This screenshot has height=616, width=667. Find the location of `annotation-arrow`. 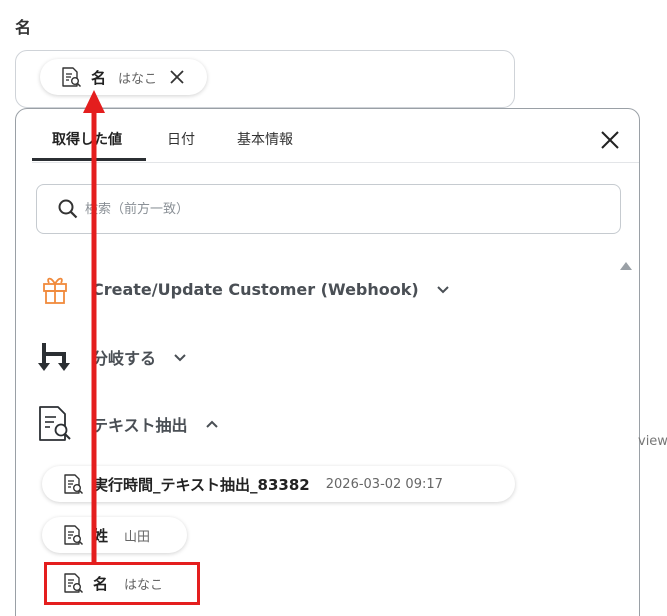

annotation-arrow is located at coordinates (94, 326).